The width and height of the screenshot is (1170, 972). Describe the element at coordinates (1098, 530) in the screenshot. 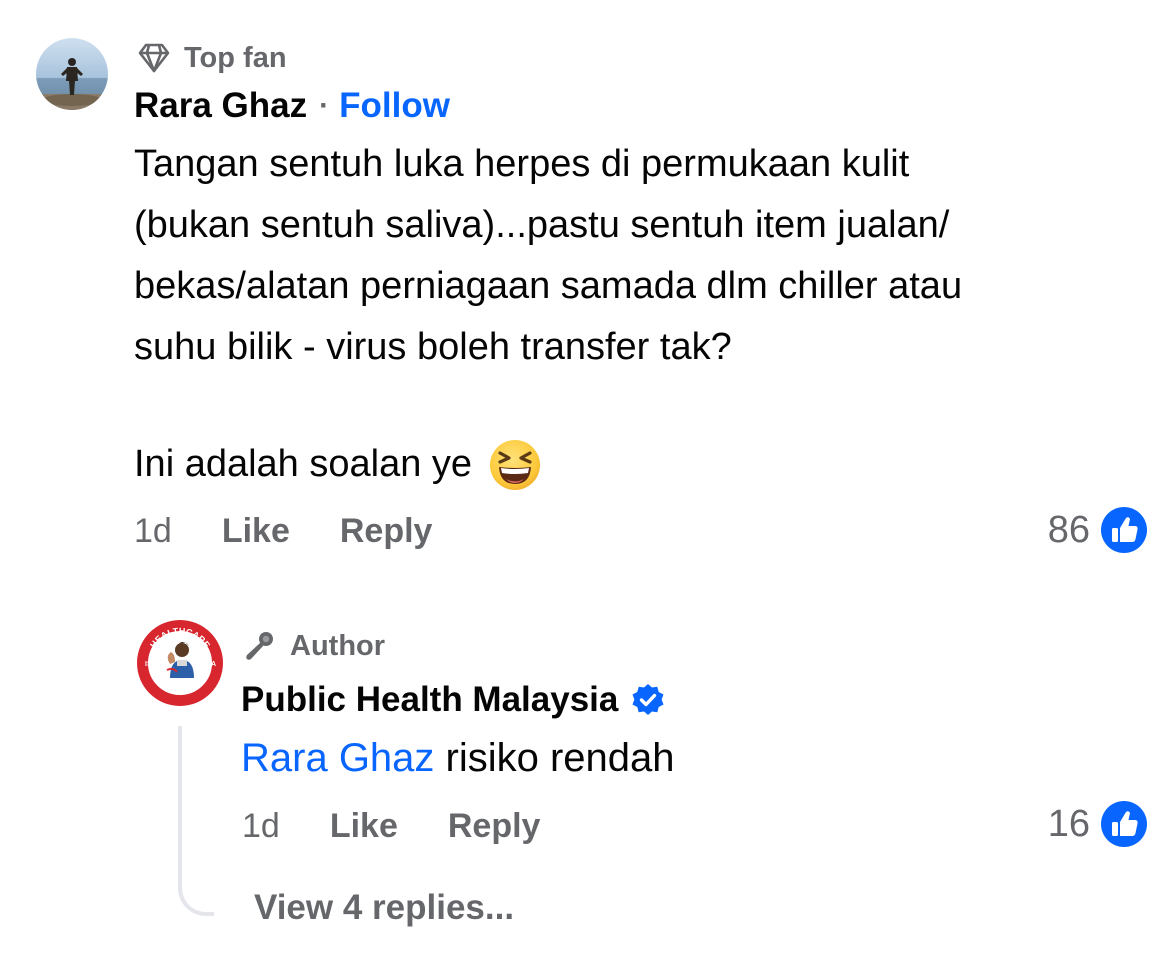

I see `comment-reaction-count: 86` at that location.